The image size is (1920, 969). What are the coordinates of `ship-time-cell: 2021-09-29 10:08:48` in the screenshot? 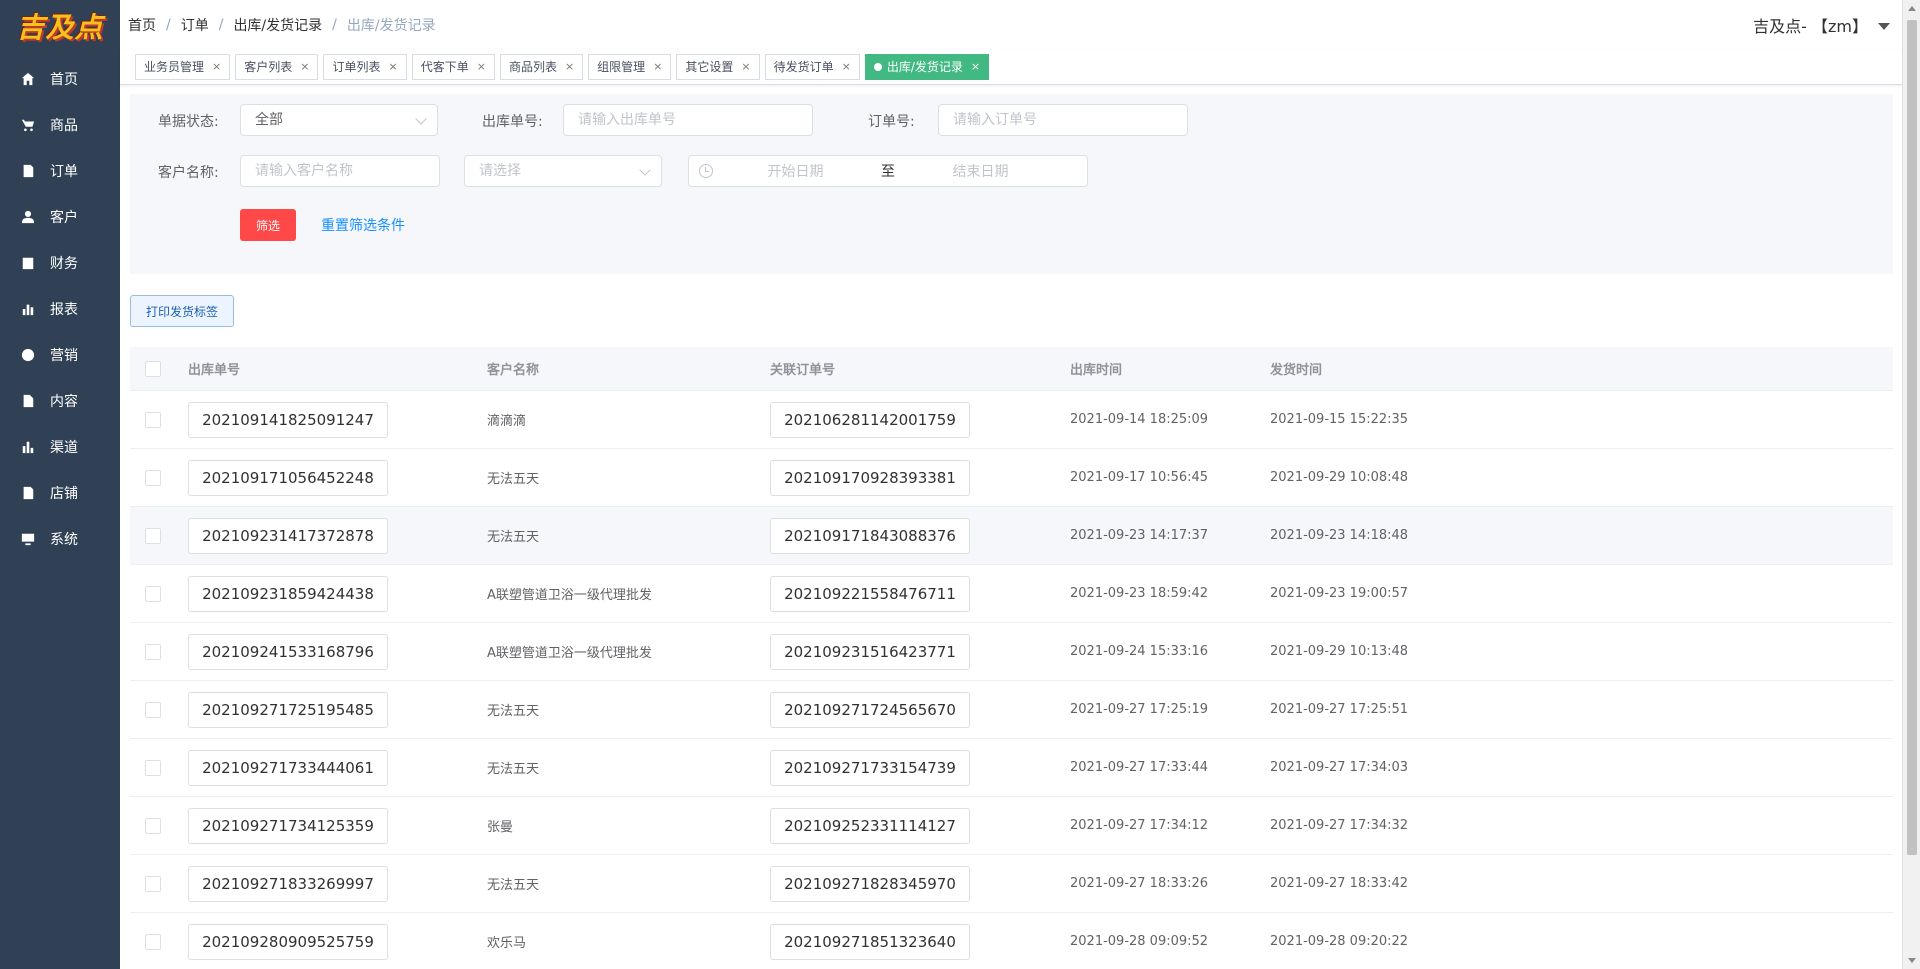 It's located at (1339, 477).